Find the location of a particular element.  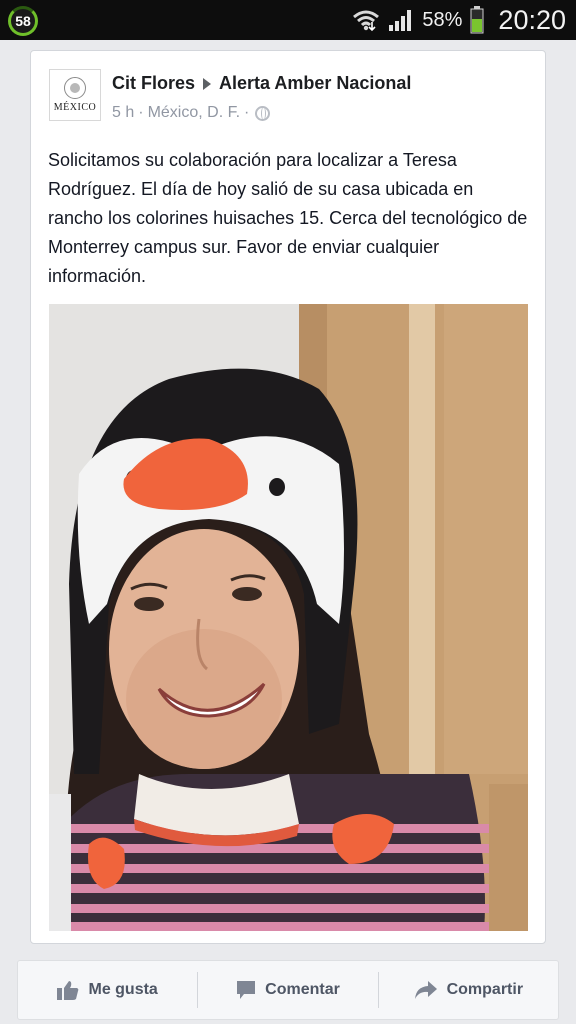

status-bar-right: 58% 20:20 is located at coordinates (459, 20).